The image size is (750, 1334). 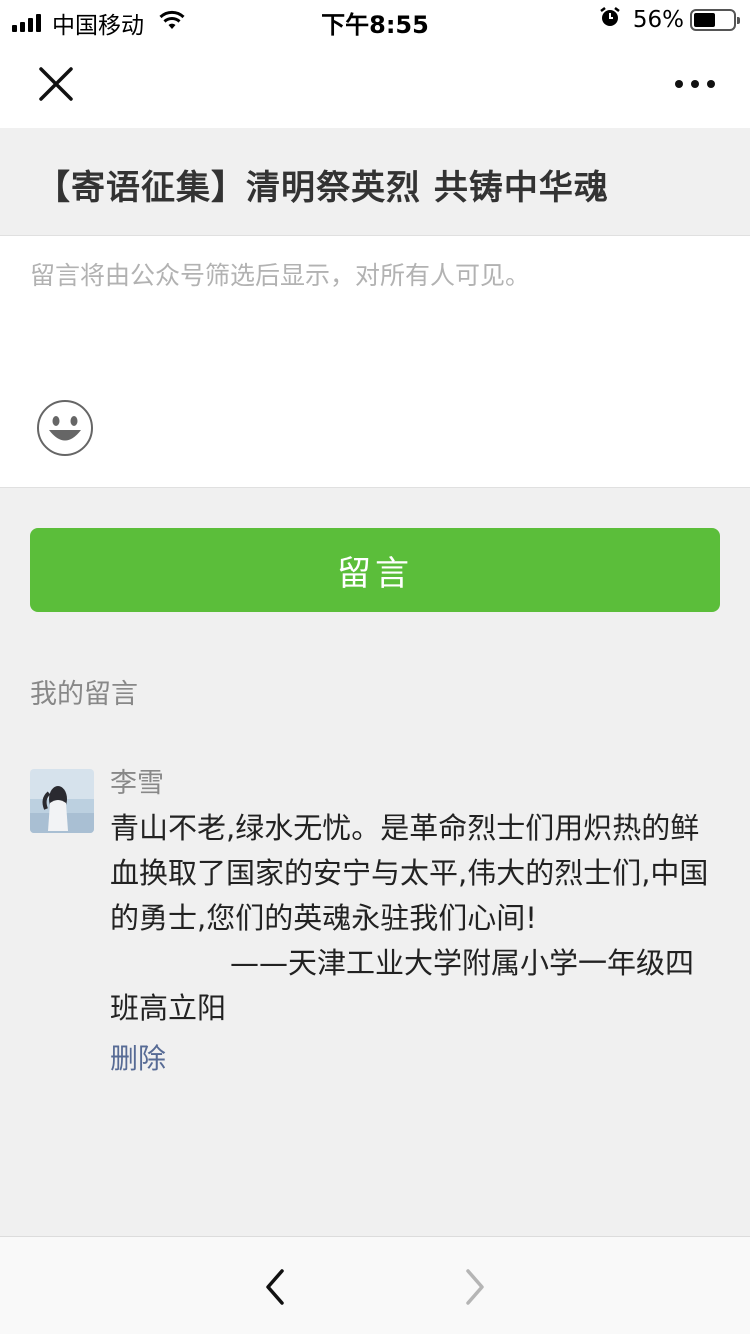 I want to click on status-bar: 中国移动 下午8:55 56%, so click(x=375, y=20).